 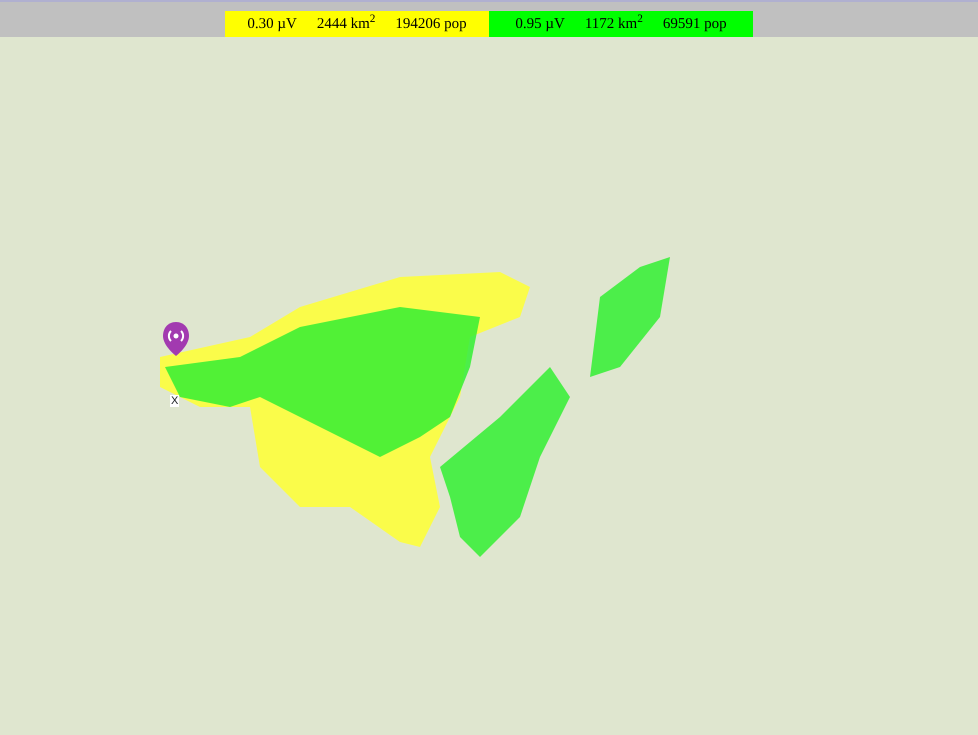 I want to click on population-count: 194206 pop, so click(x=431, y=24).